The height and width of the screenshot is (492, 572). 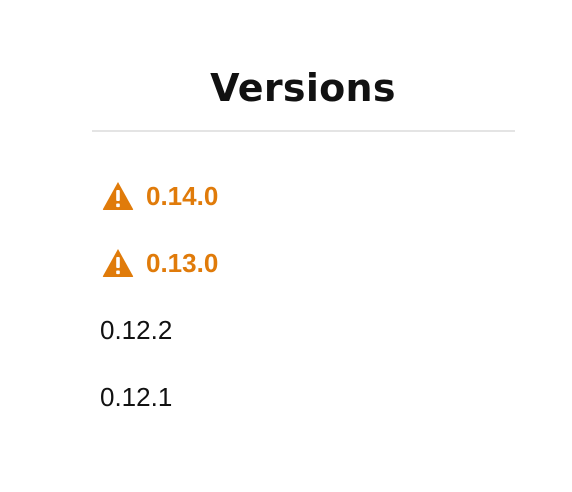 I want to click on version-item-0-12-2: 0.12.2, so click(x=159, y=330).